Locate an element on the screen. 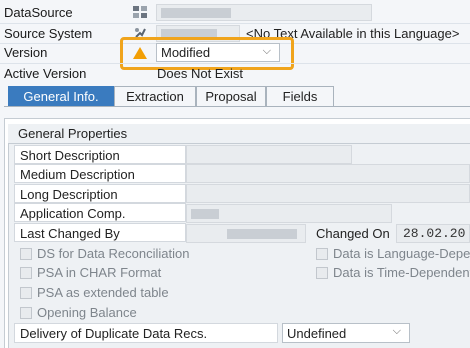 This screenshot has height=348, width=470. short-description-label: Short Description is located at coordinates (100, 154).